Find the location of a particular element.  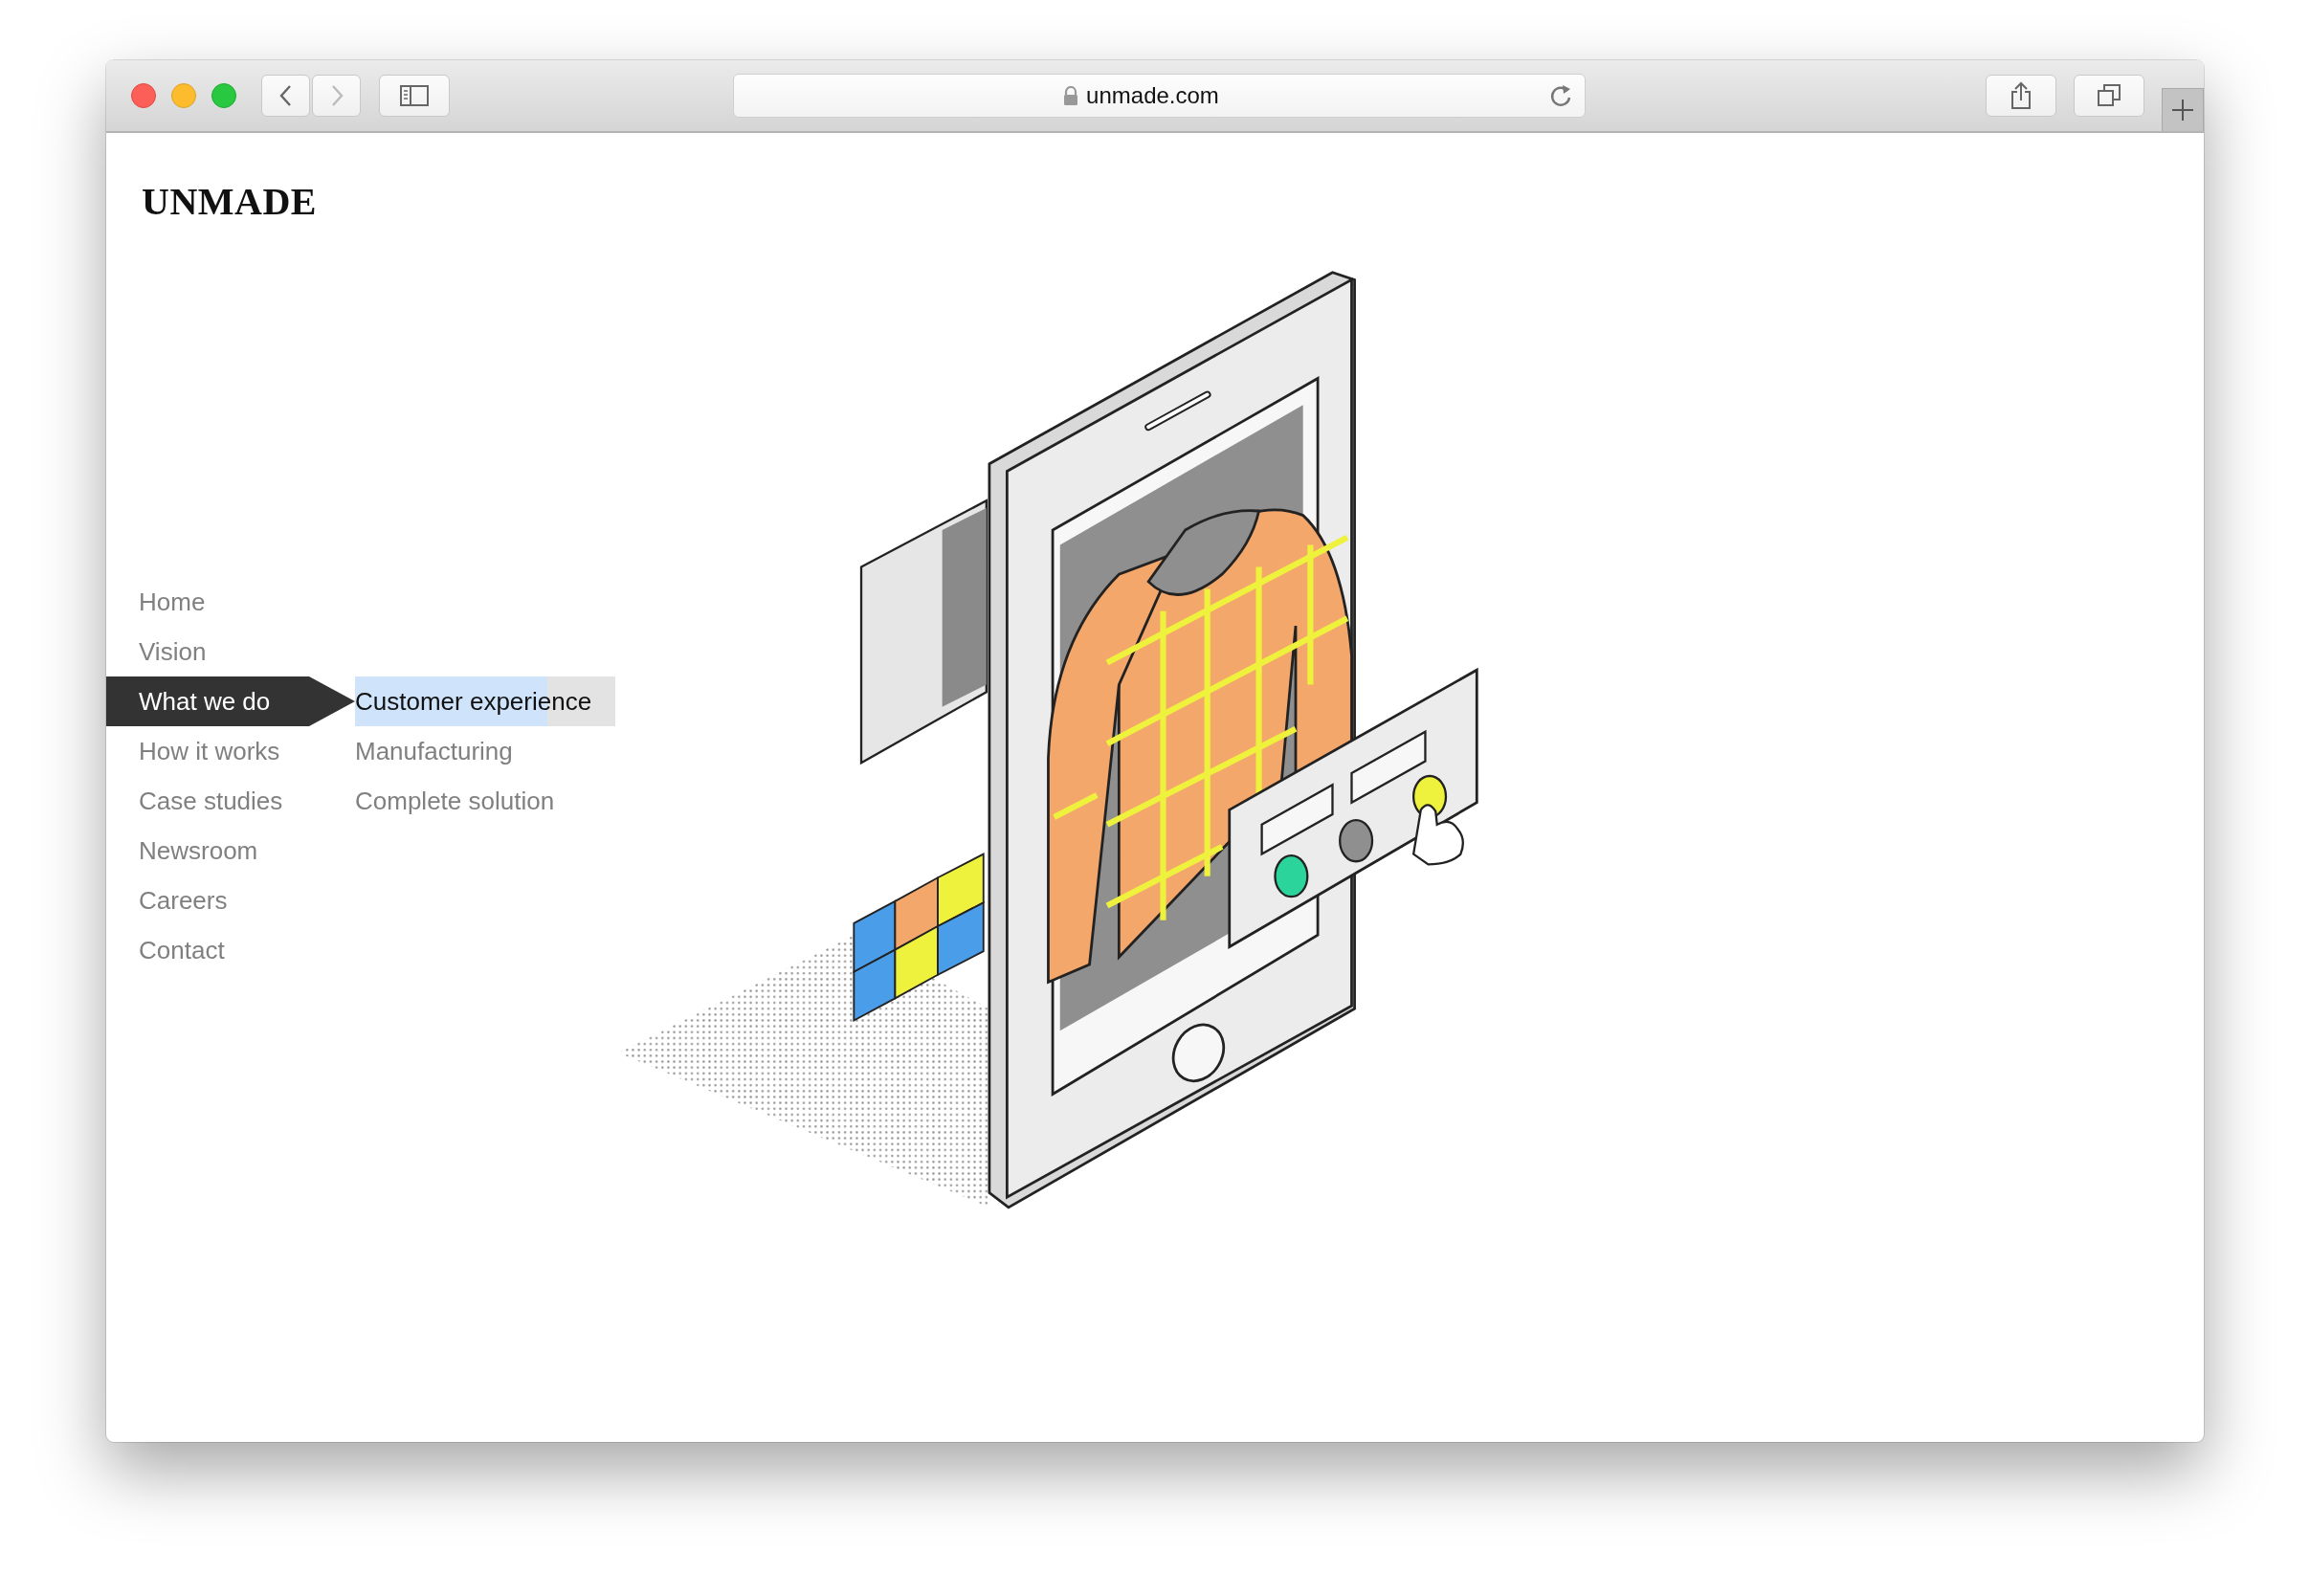

plus-icon is located at coordinates (2182, 111).